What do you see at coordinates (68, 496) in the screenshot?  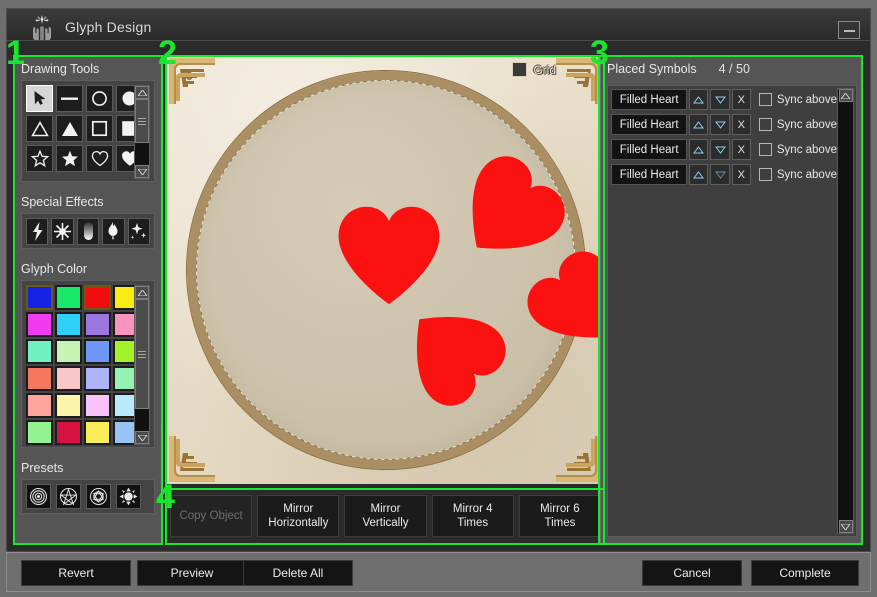 I see `preset-pentagram-glyph-icon` at bounding box center [68, 496].